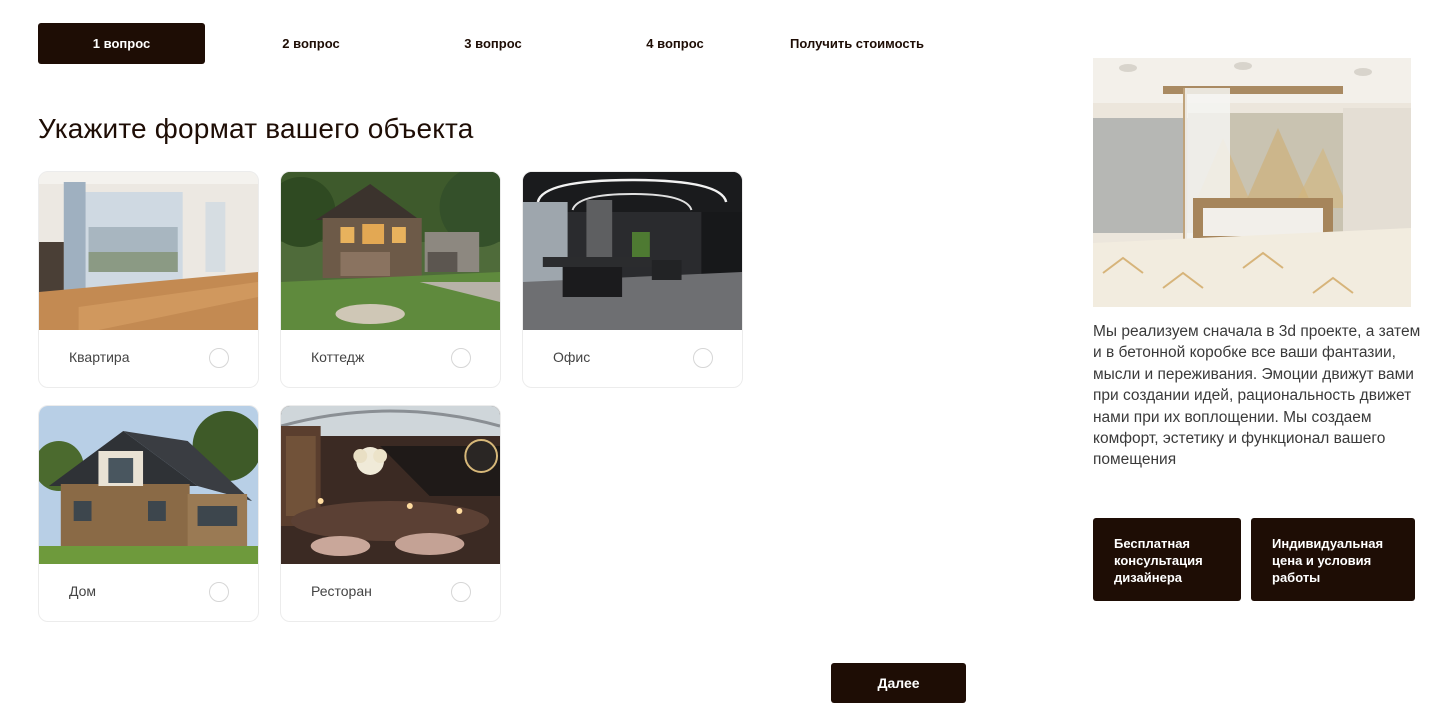  Describe the element at coordinates (1333, 559) in the screenshot. I see `individual-price-button: Индивидуальная цена и условия работы` at that location.